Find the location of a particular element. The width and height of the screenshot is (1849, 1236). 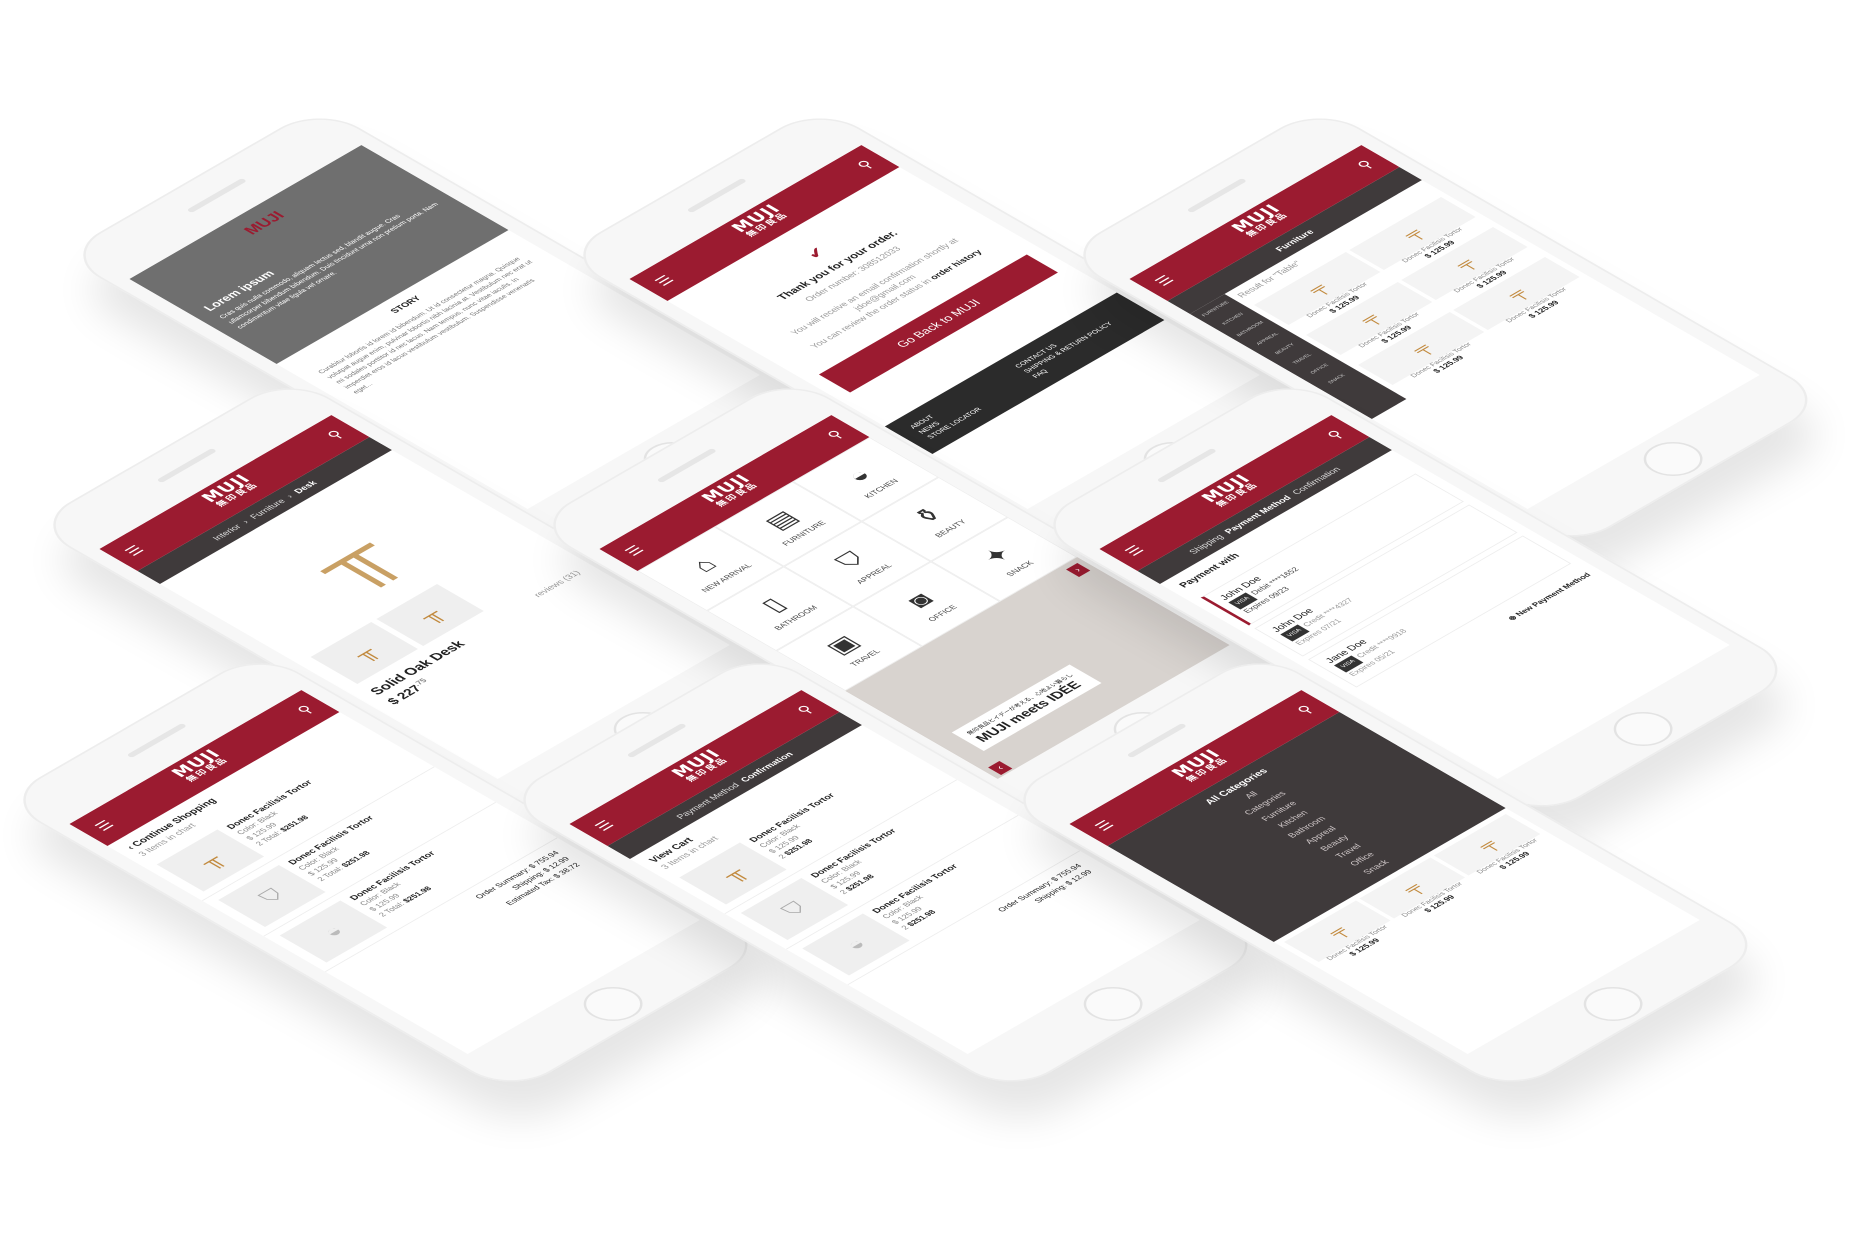

shirt-icon: ⛉ is located at coordinates (850, 560).